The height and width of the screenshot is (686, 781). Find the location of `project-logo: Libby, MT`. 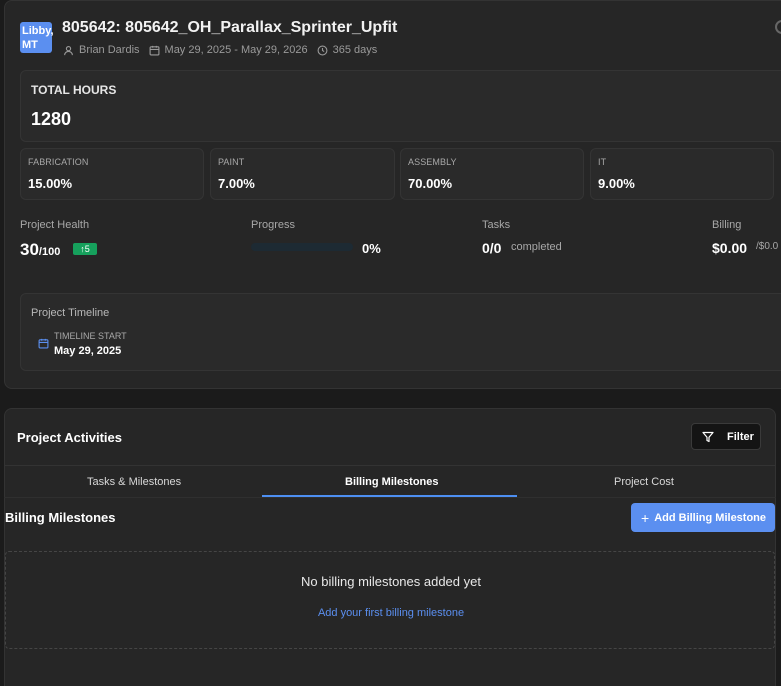

project-logo: Libby, MT is located at coordinates (37, 37).